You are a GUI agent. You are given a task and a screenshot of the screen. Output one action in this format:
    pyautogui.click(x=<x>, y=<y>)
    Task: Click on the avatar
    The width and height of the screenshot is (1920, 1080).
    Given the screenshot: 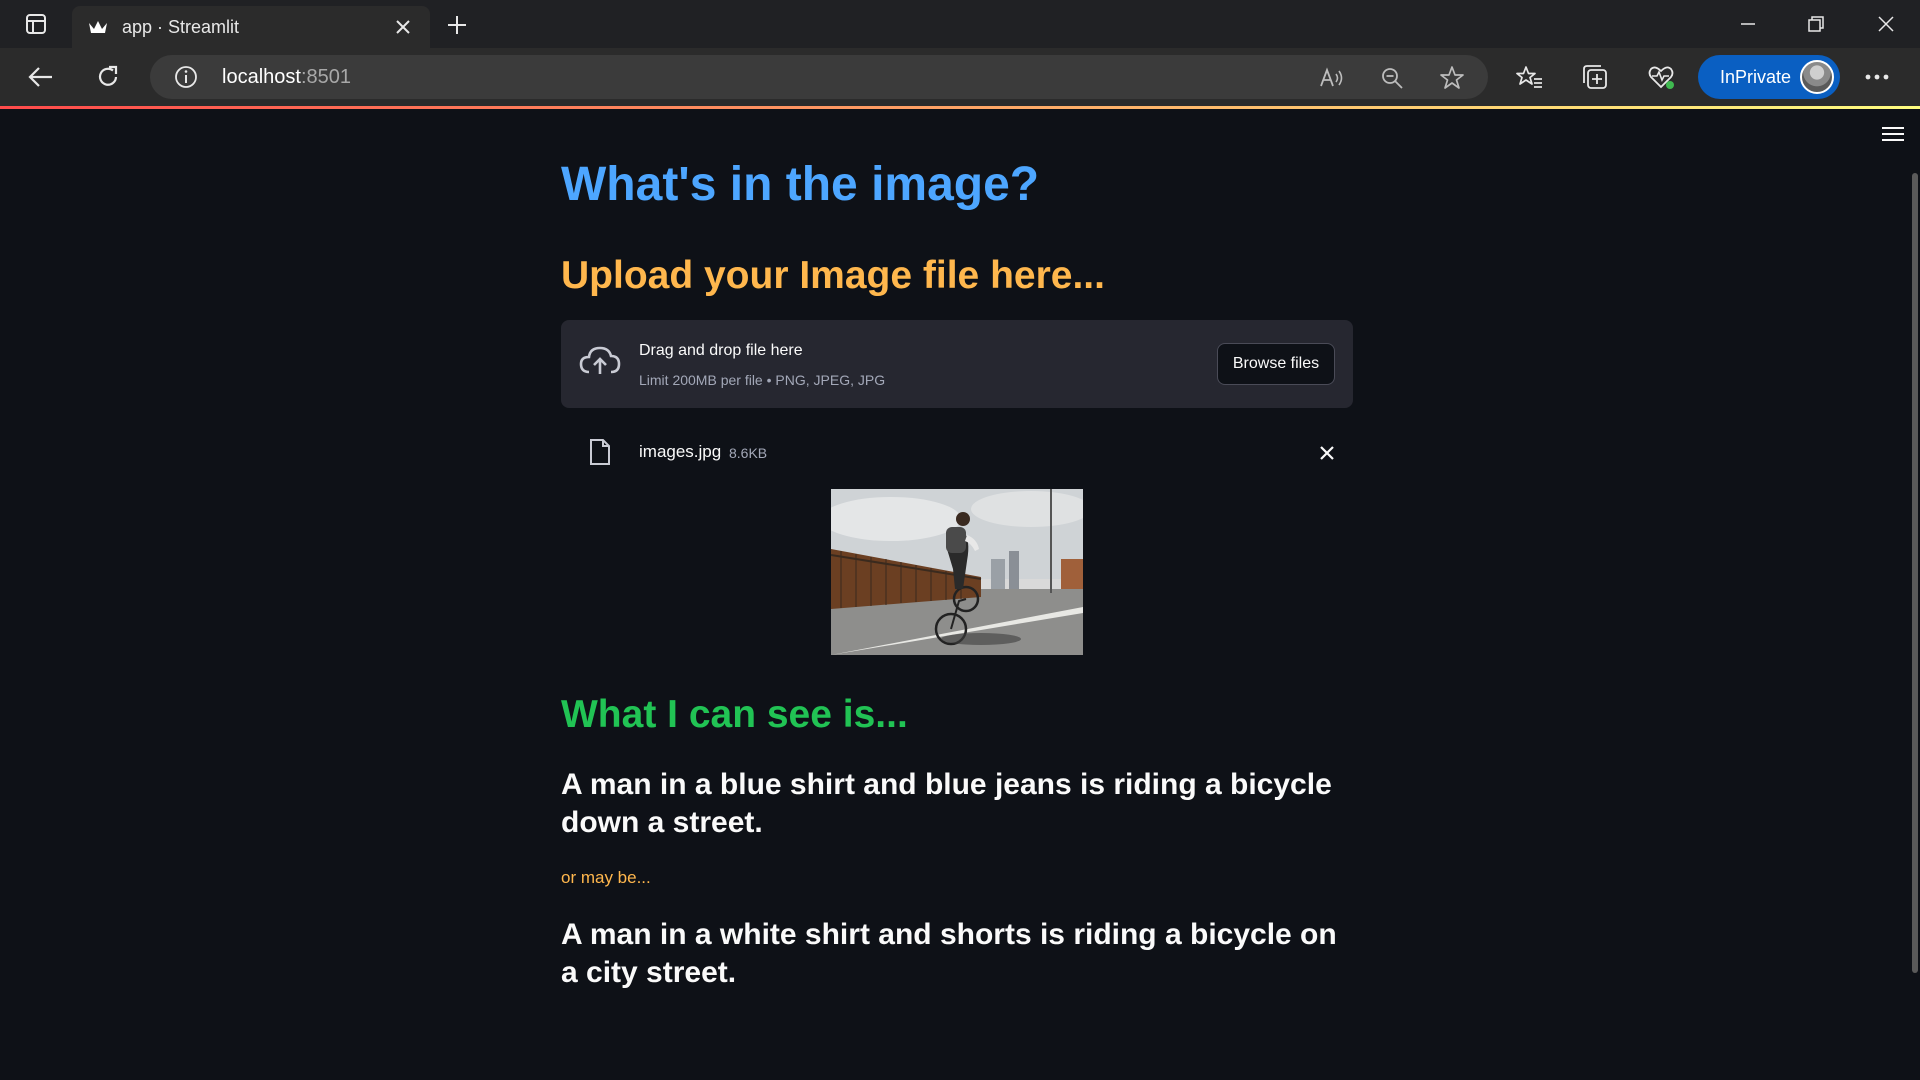 What is the action you would take?
    pyautogui.click(x=1817, y=77)
    